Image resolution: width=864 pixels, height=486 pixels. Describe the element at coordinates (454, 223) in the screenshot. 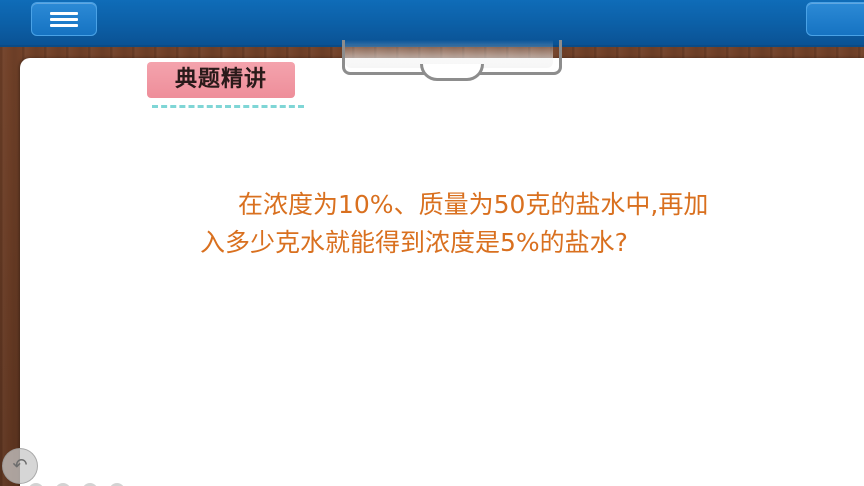

I see `question-text: 在浓度为10%、质量为50克的盐水中,再加入多少克水就能得到浓度是5%的盐水?` at that location.